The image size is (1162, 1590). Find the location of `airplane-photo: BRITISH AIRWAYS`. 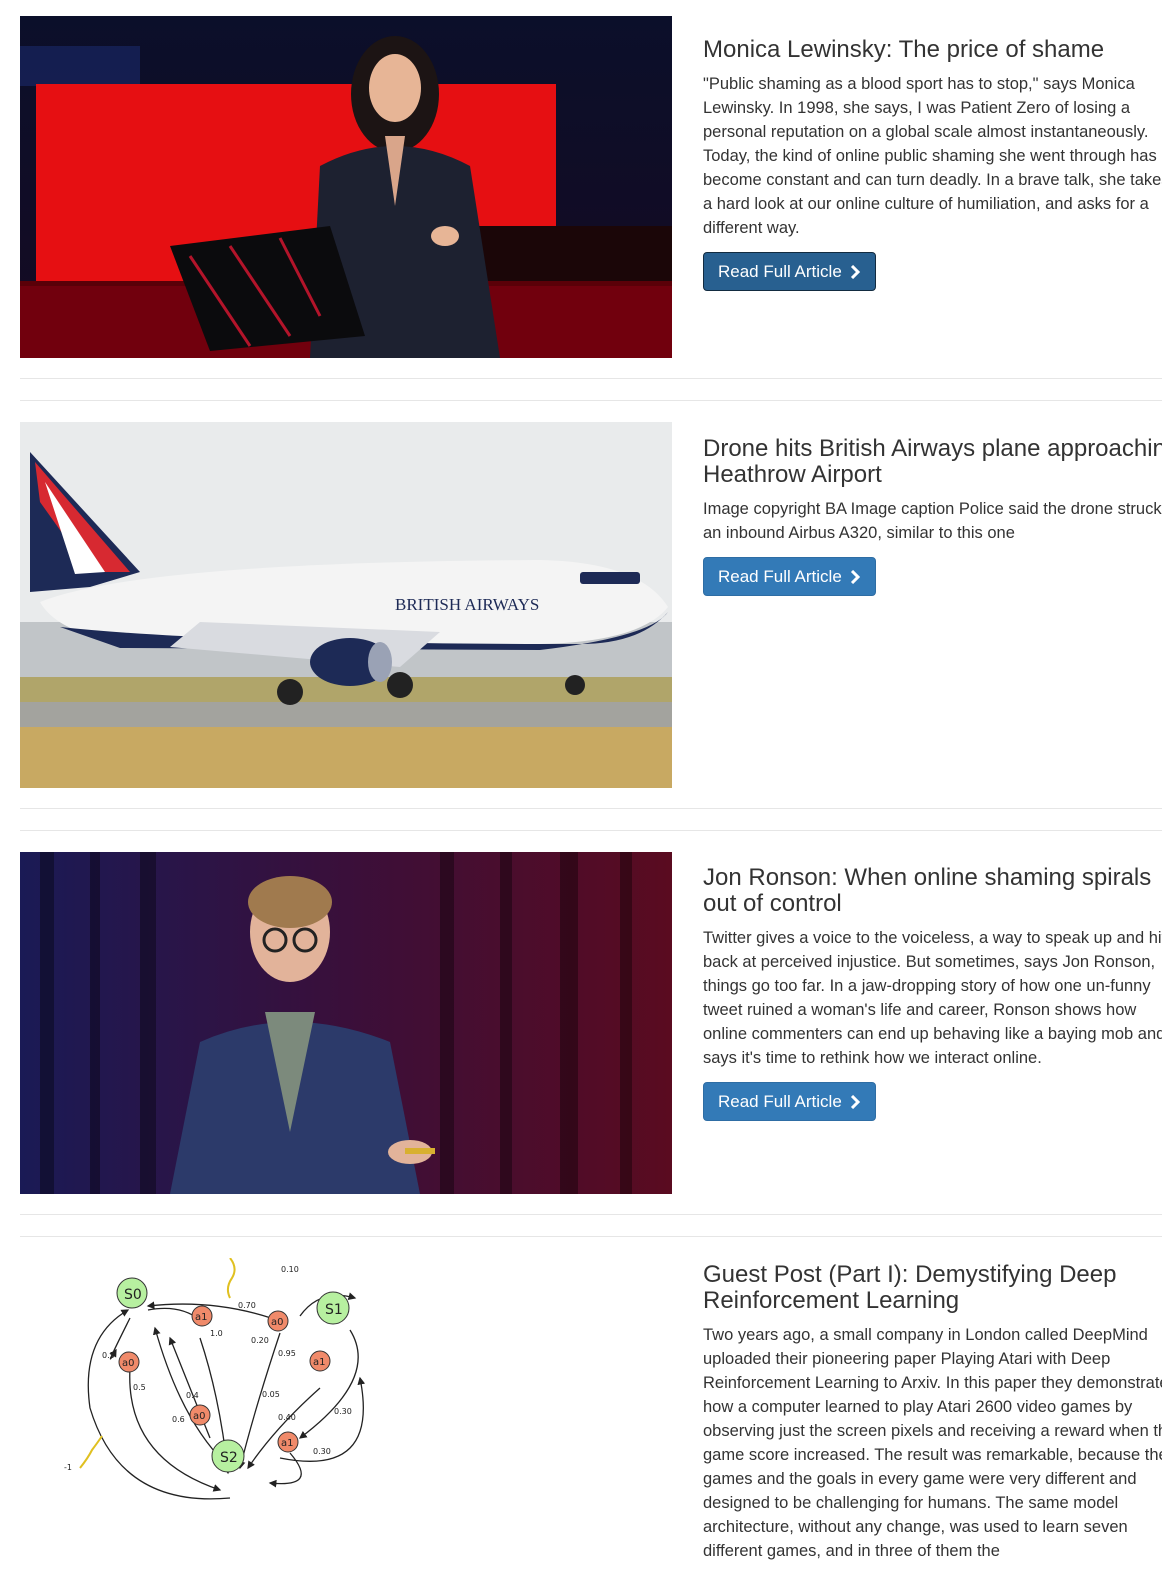

airplane-photo: BRITISH AIRWAYS is located at coordinates (346, 605).